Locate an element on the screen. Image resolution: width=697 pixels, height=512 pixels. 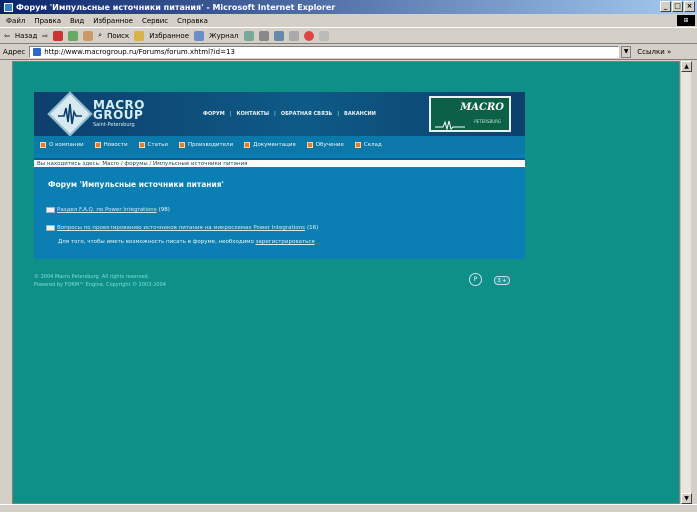
status-bar is located at coordinates (348, 508).